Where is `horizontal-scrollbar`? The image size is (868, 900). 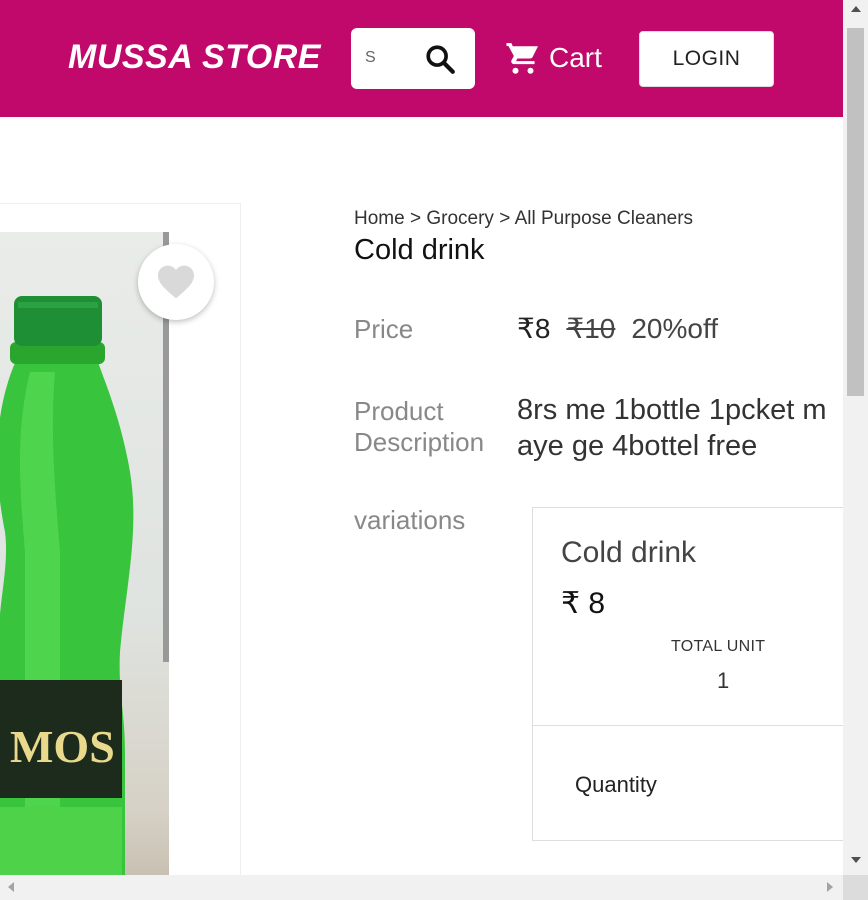
horizontal-scrollbar is located at coordinates (421, 887).